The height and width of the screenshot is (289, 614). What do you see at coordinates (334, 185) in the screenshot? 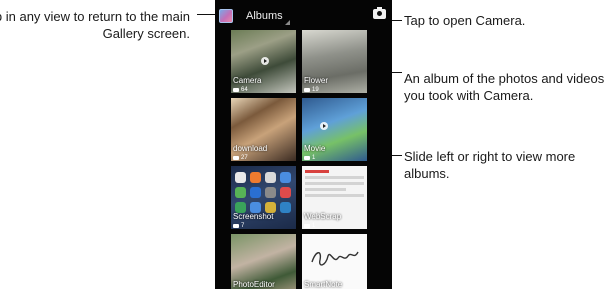
I see `webpage-preview` at bounding box center [334, 185].